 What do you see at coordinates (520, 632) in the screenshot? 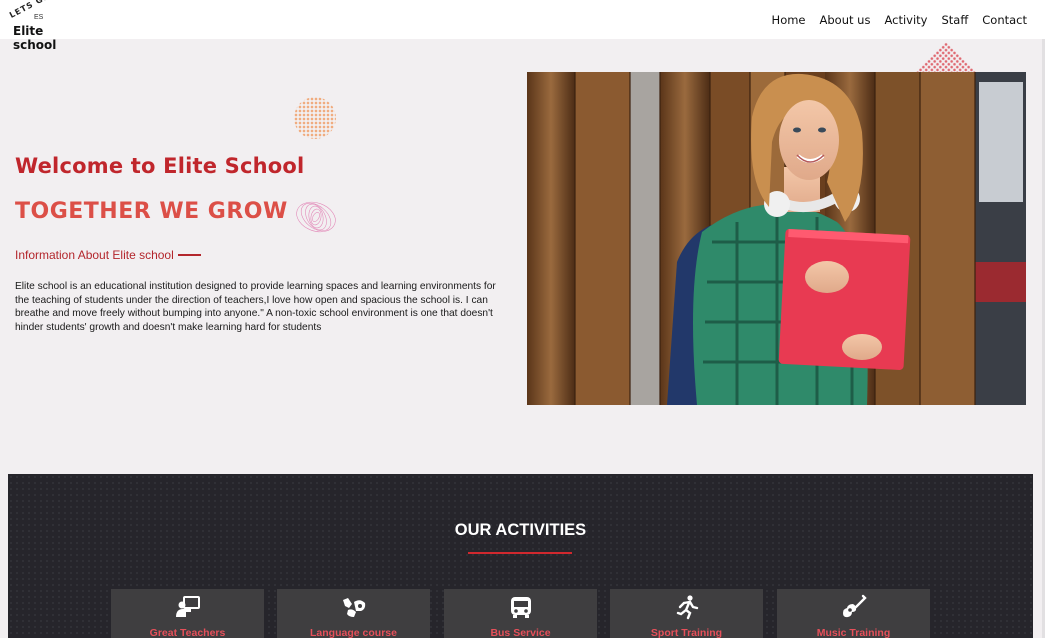
I see `activity-label: Bus Service` at bounding box center [520, 632].